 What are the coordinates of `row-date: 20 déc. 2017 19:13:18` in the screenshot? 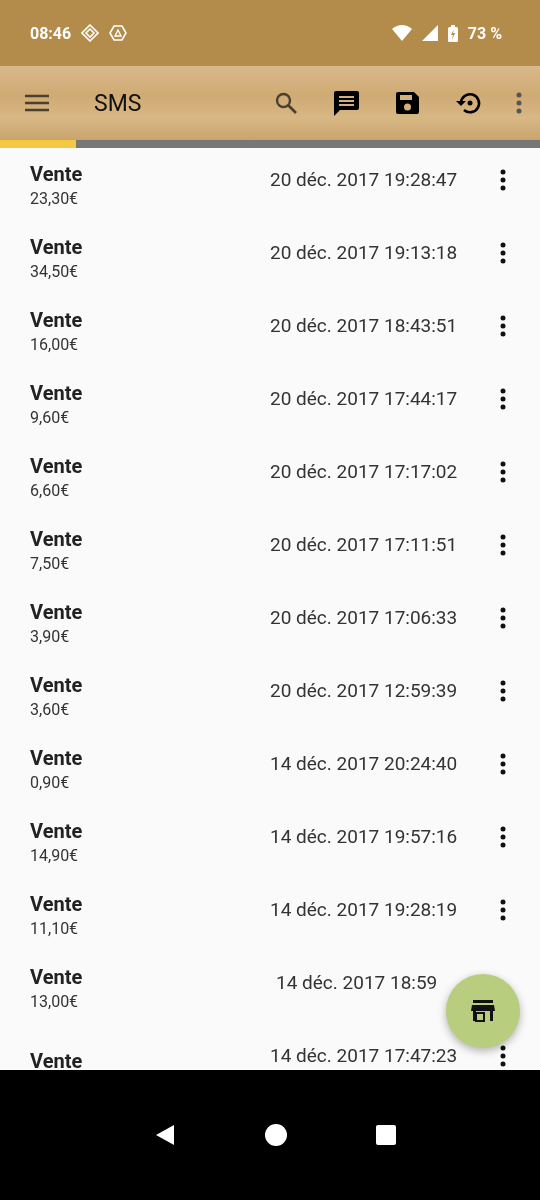 It's located at (364, 252).